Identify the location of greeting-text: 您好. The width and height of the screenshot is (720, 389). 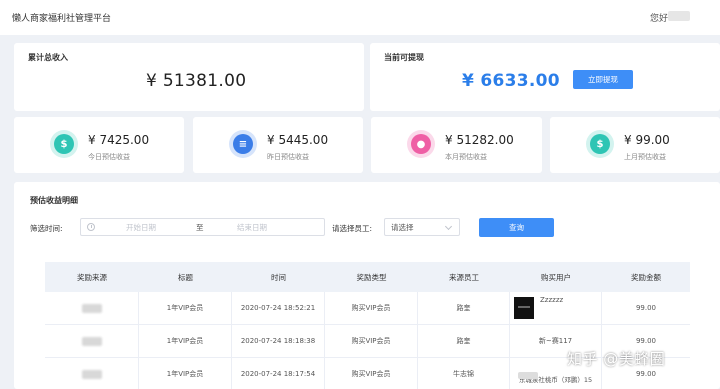
(658, 19).